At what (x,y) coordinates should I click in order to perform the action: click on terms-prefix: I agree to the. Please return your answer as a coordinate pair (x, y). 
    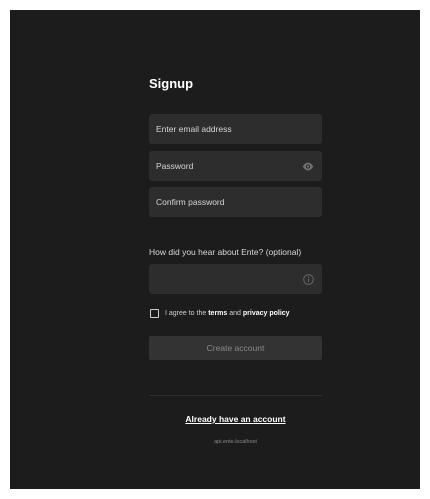
    Looking at the image, I should click on (186, 313).